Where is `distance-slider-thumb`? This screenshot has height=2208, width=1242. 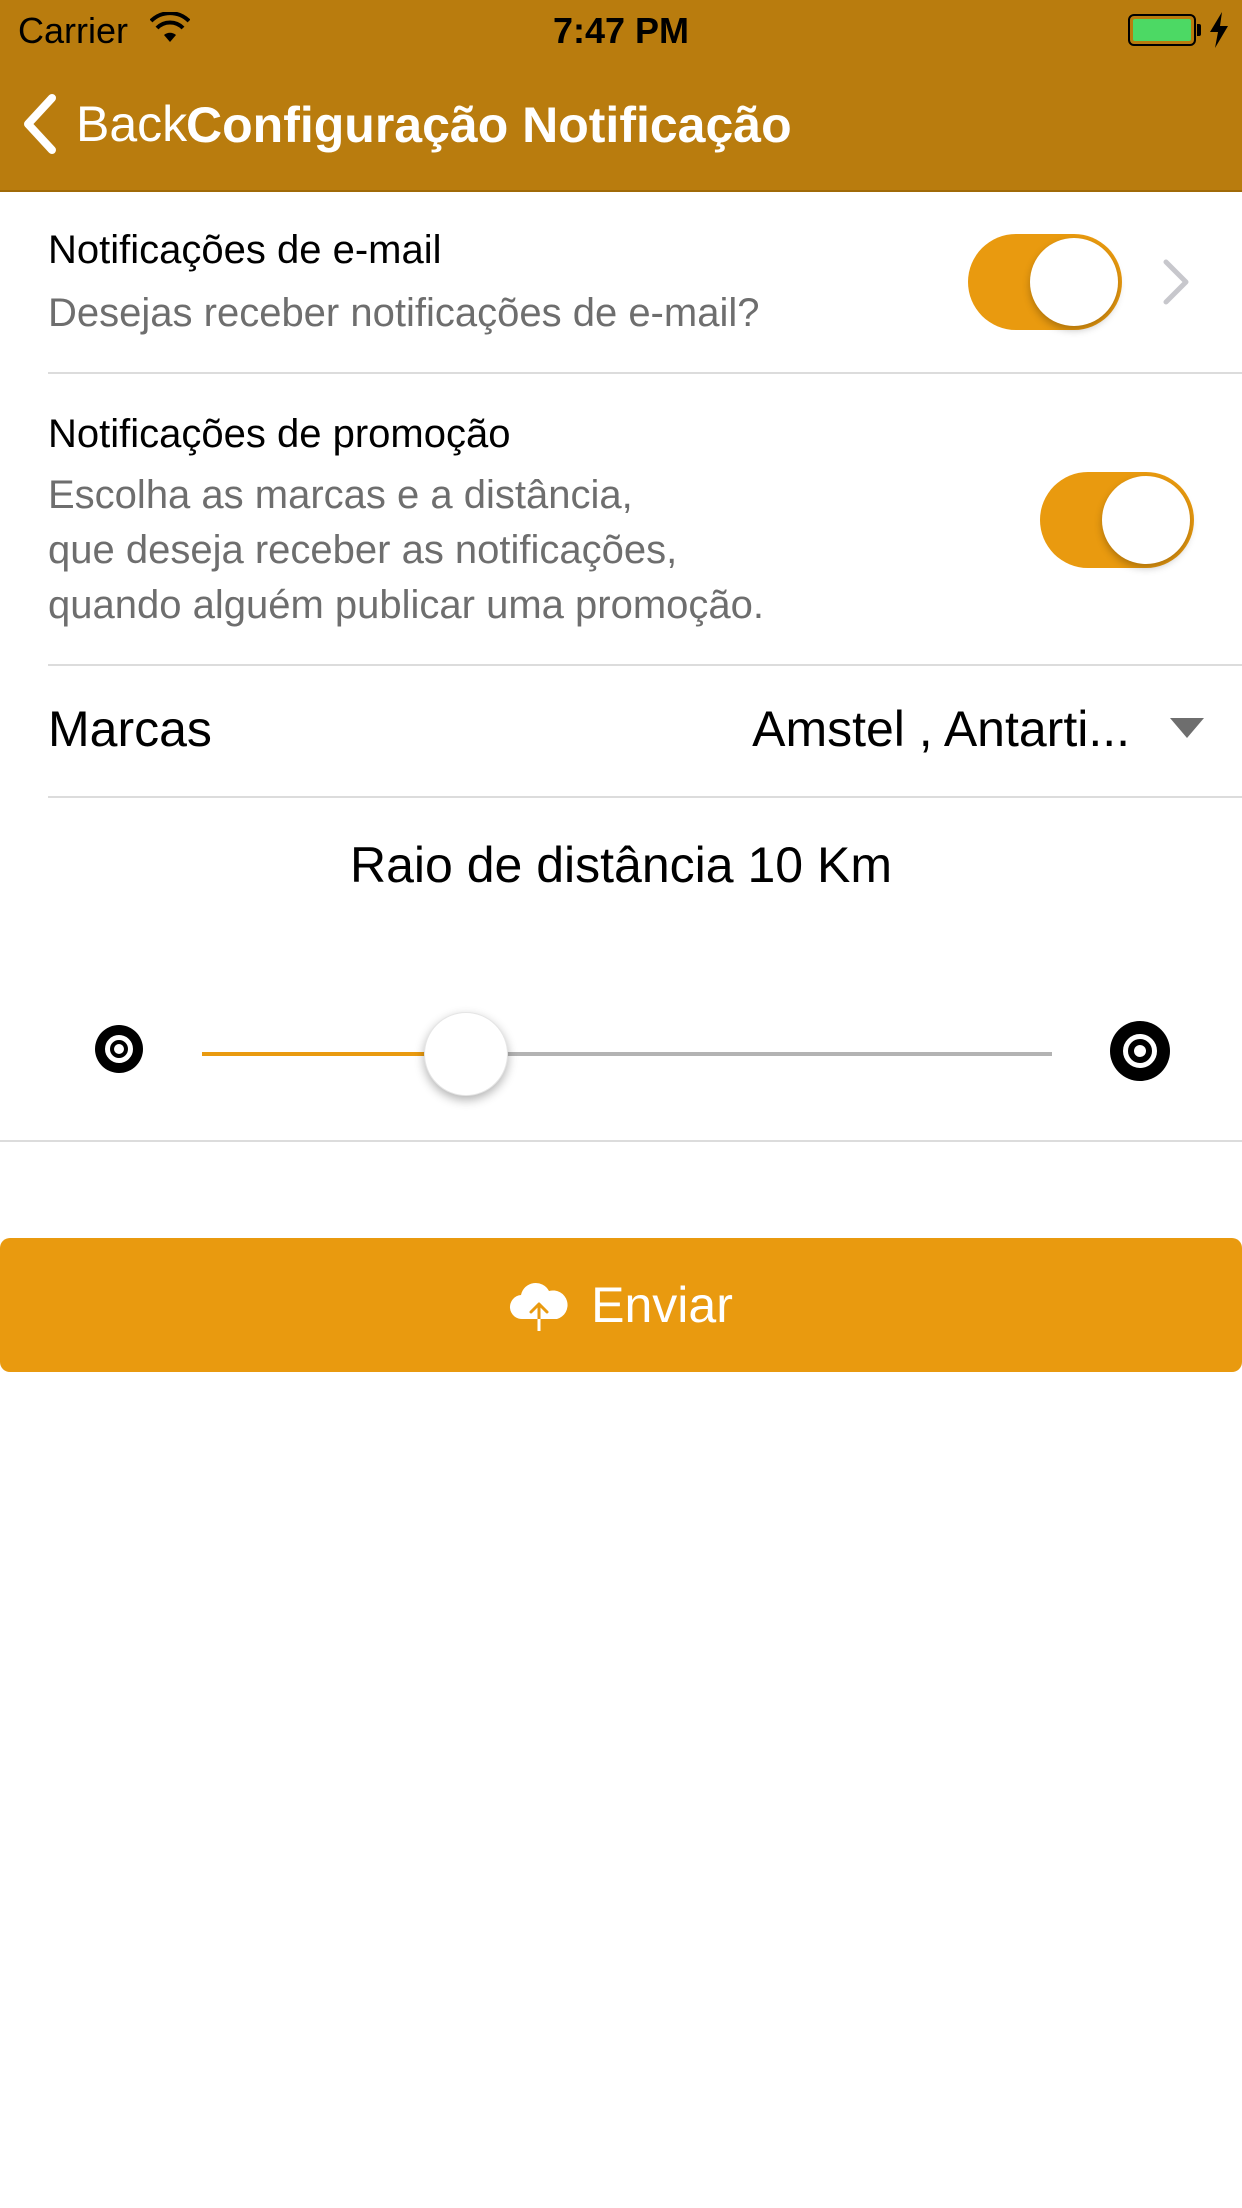
distance-slider-thumb is located at coordinates (465, 1054).